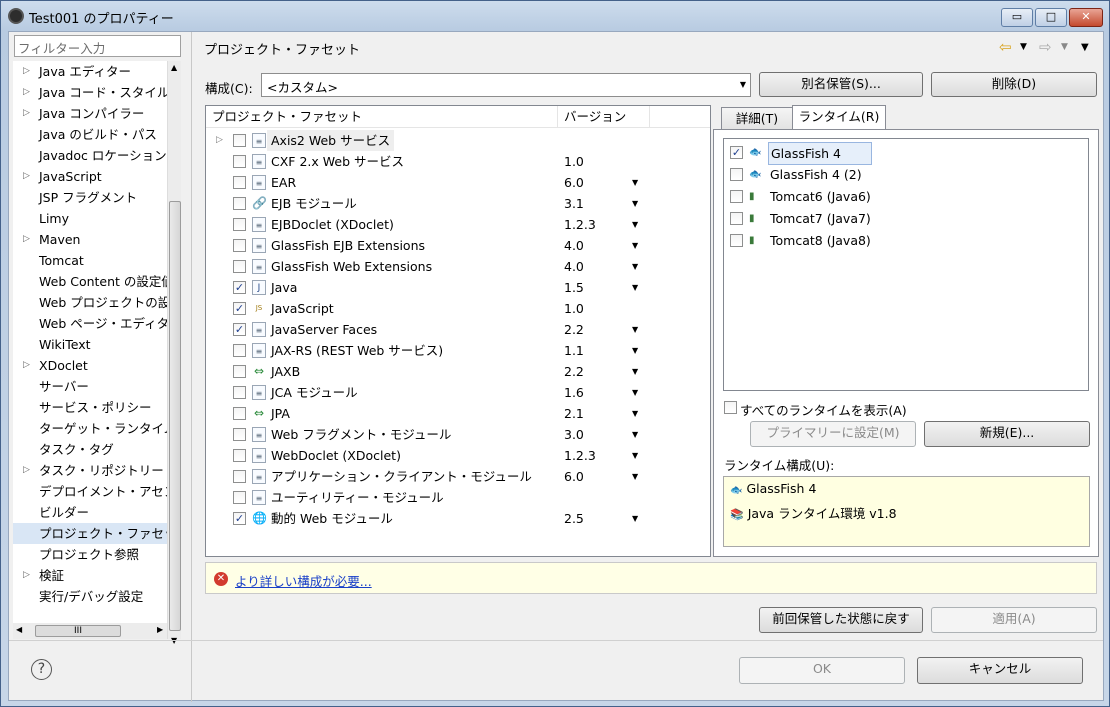 Image resolution: width=1110 pixels, height=707 pixels. Describe the element at coordinates (1086, 17) in the screenshot. I see `close-button: ✕` at that location.